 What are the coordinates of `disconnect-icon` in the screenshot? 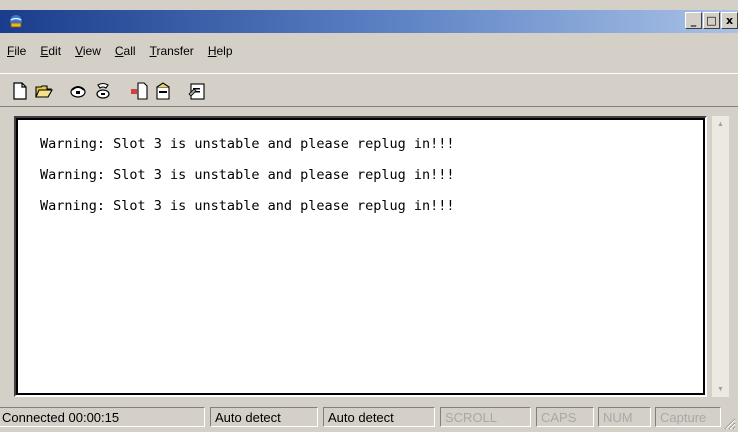 It's located at (102, 90).